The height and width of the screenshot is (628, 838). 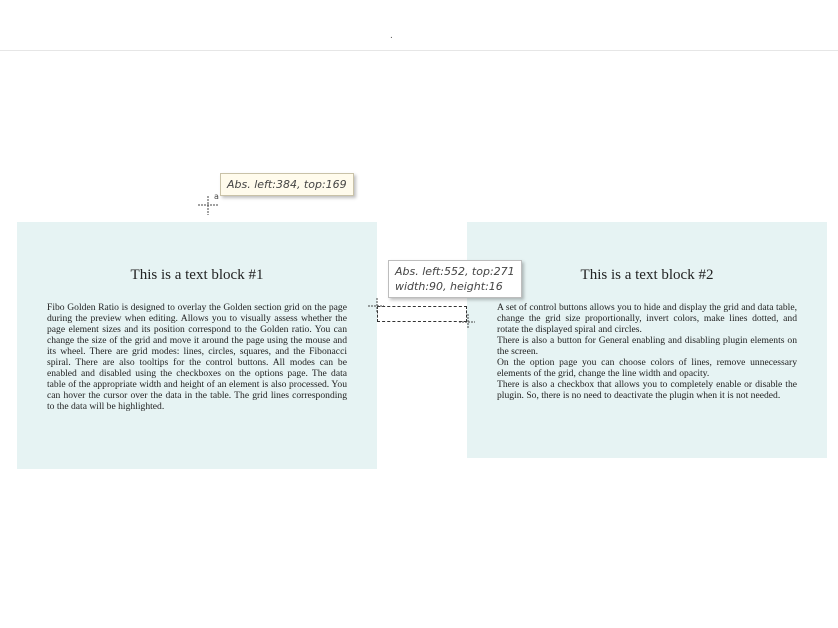 I want to click on toolbar-marker: ., so click(x=391, y=35).